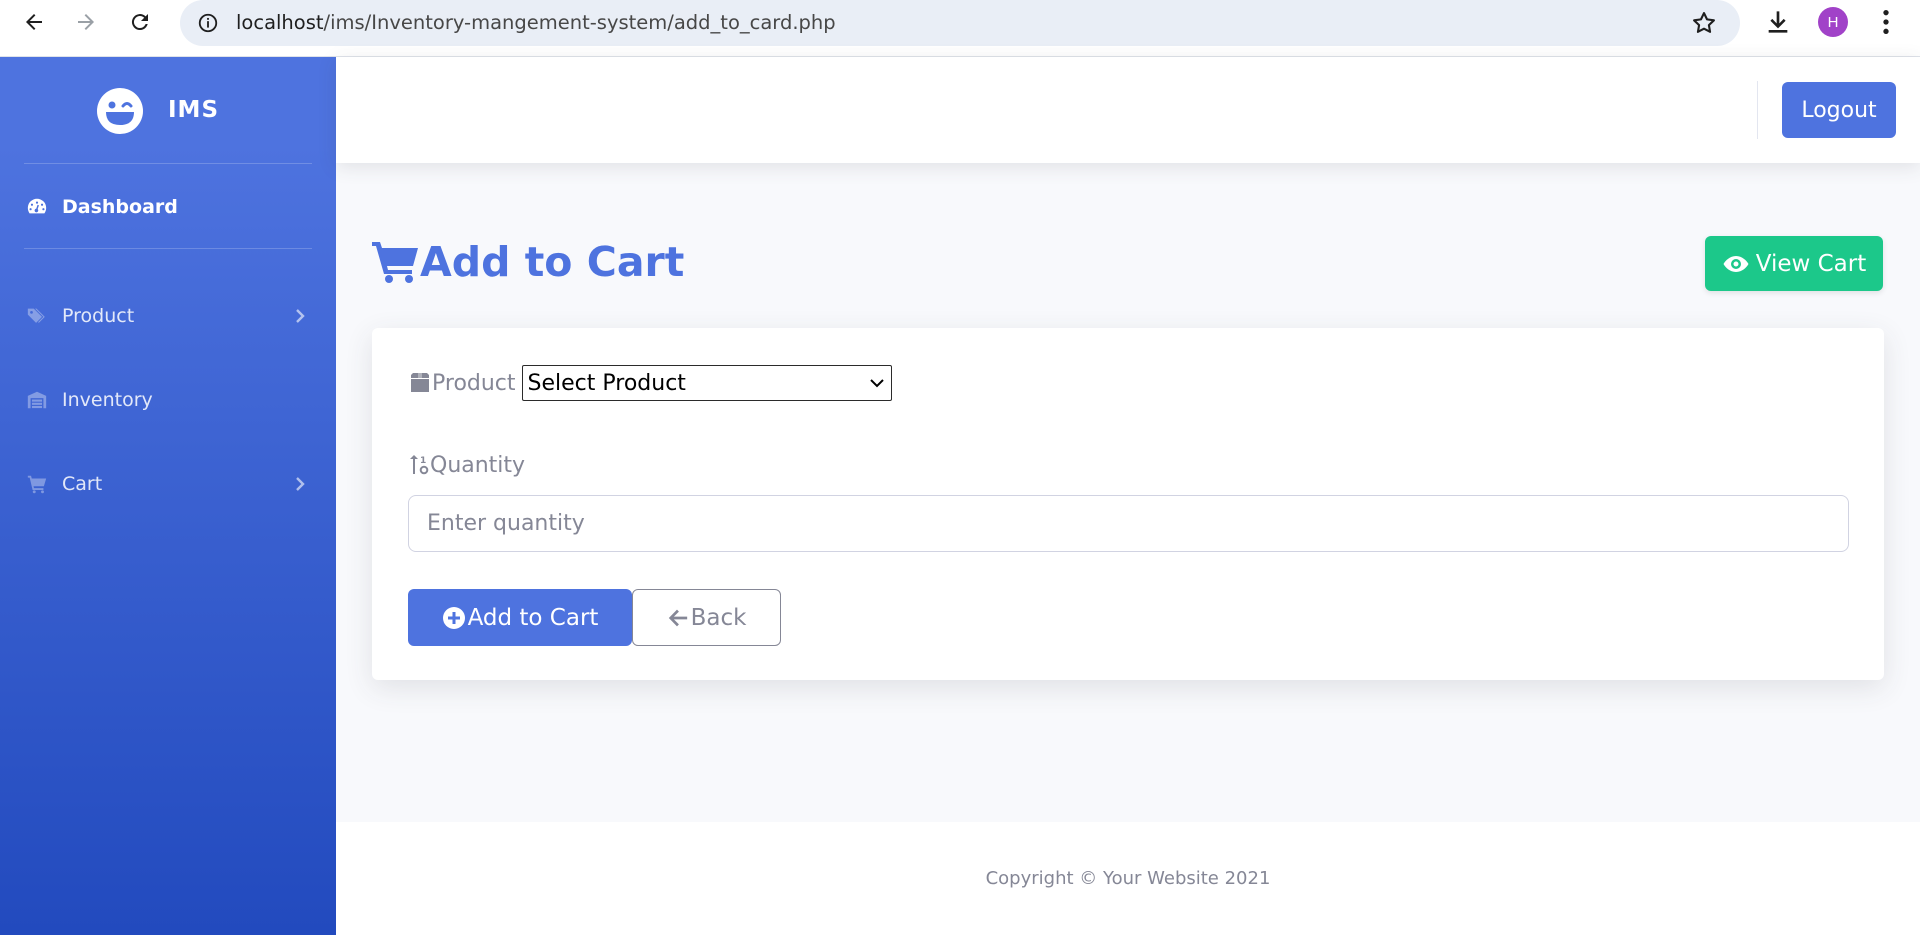 The height and width of the screenshot is (935, 1920). What do you see at coordinates (280, 22) in the screenshot?
I see `url-host: localhost` at bounding box center [280, 22].